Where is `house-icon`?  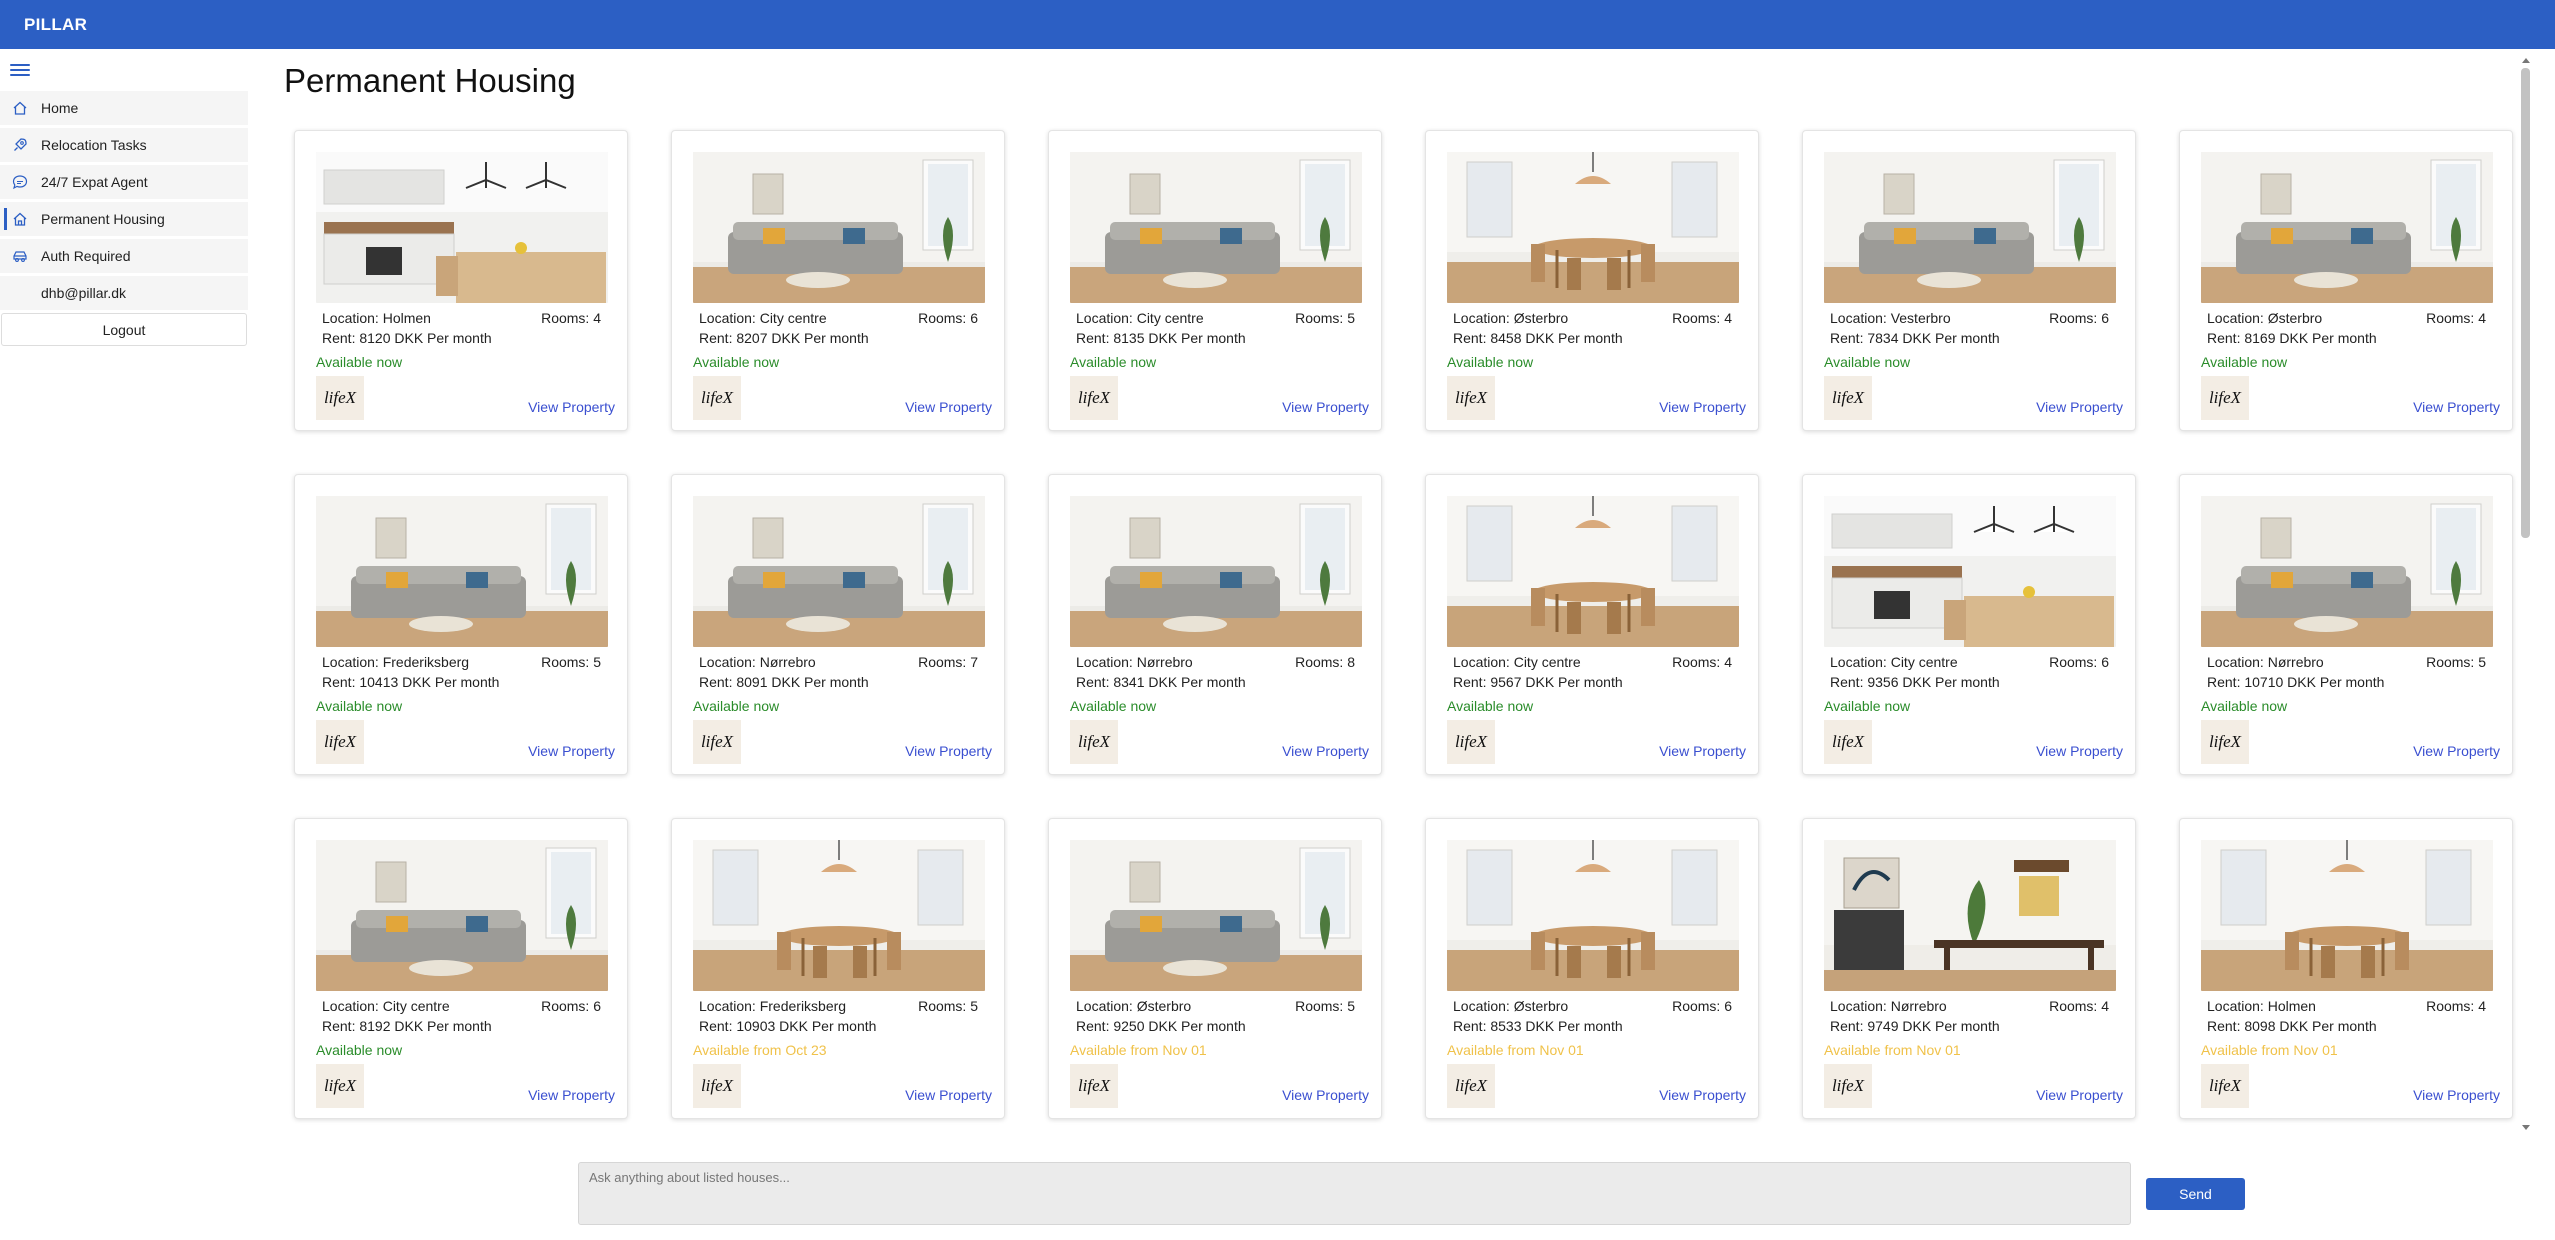
house-icon is located at coordinates (20, 219).